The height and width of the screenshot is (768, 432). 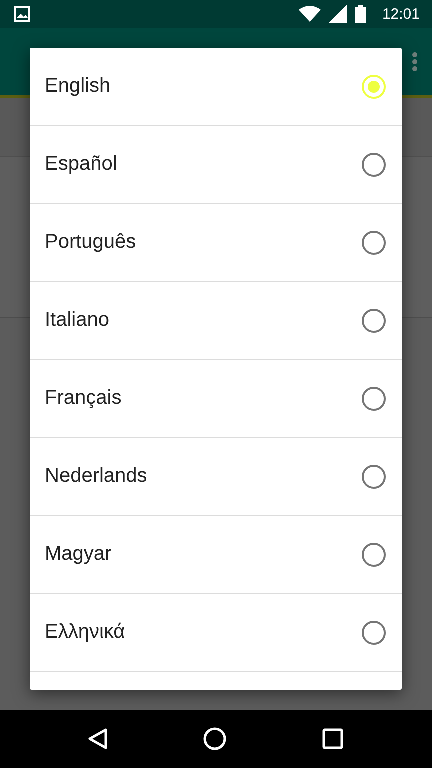 I want to click on signal-icon, so click(x=338, y=14).